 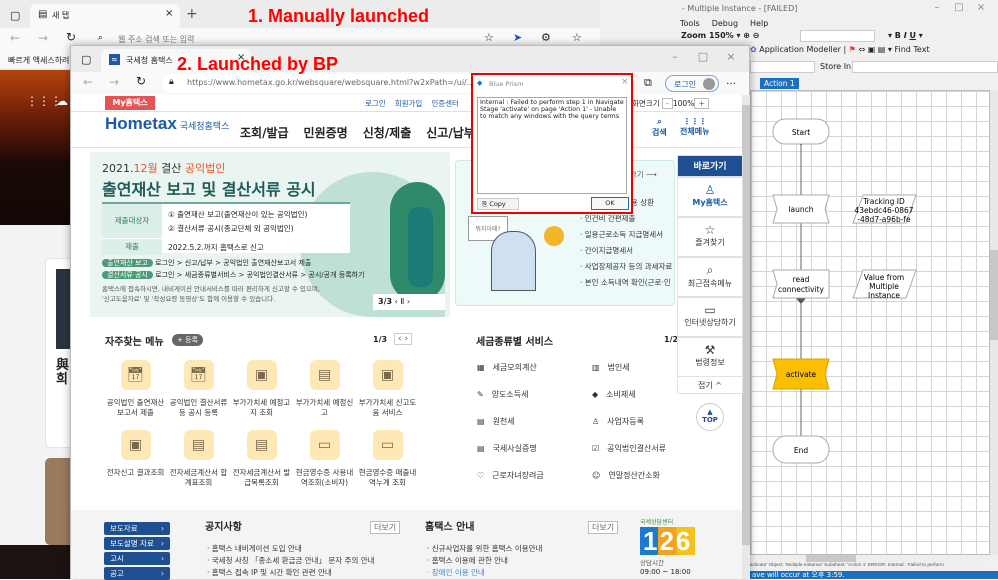 What do you see at coordinates (408, 301) in the screenshot?
I see `next-icon: ›` at bounding box center [408, 301].